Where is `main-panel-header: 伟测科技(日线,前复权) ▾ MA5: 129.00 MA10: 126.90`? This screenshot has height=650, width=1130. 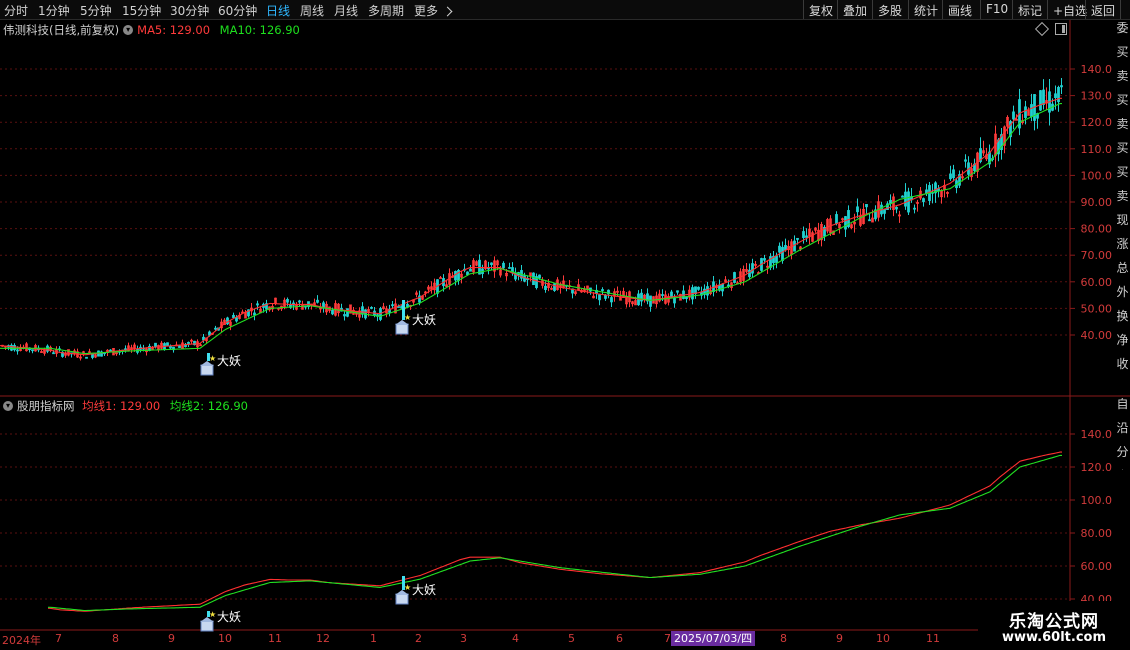 main-panel-header: 伟测科技(日线,前复权) ▾ MA5: 129.00 MA10: 126.90 is located at coordinates (151, 30).